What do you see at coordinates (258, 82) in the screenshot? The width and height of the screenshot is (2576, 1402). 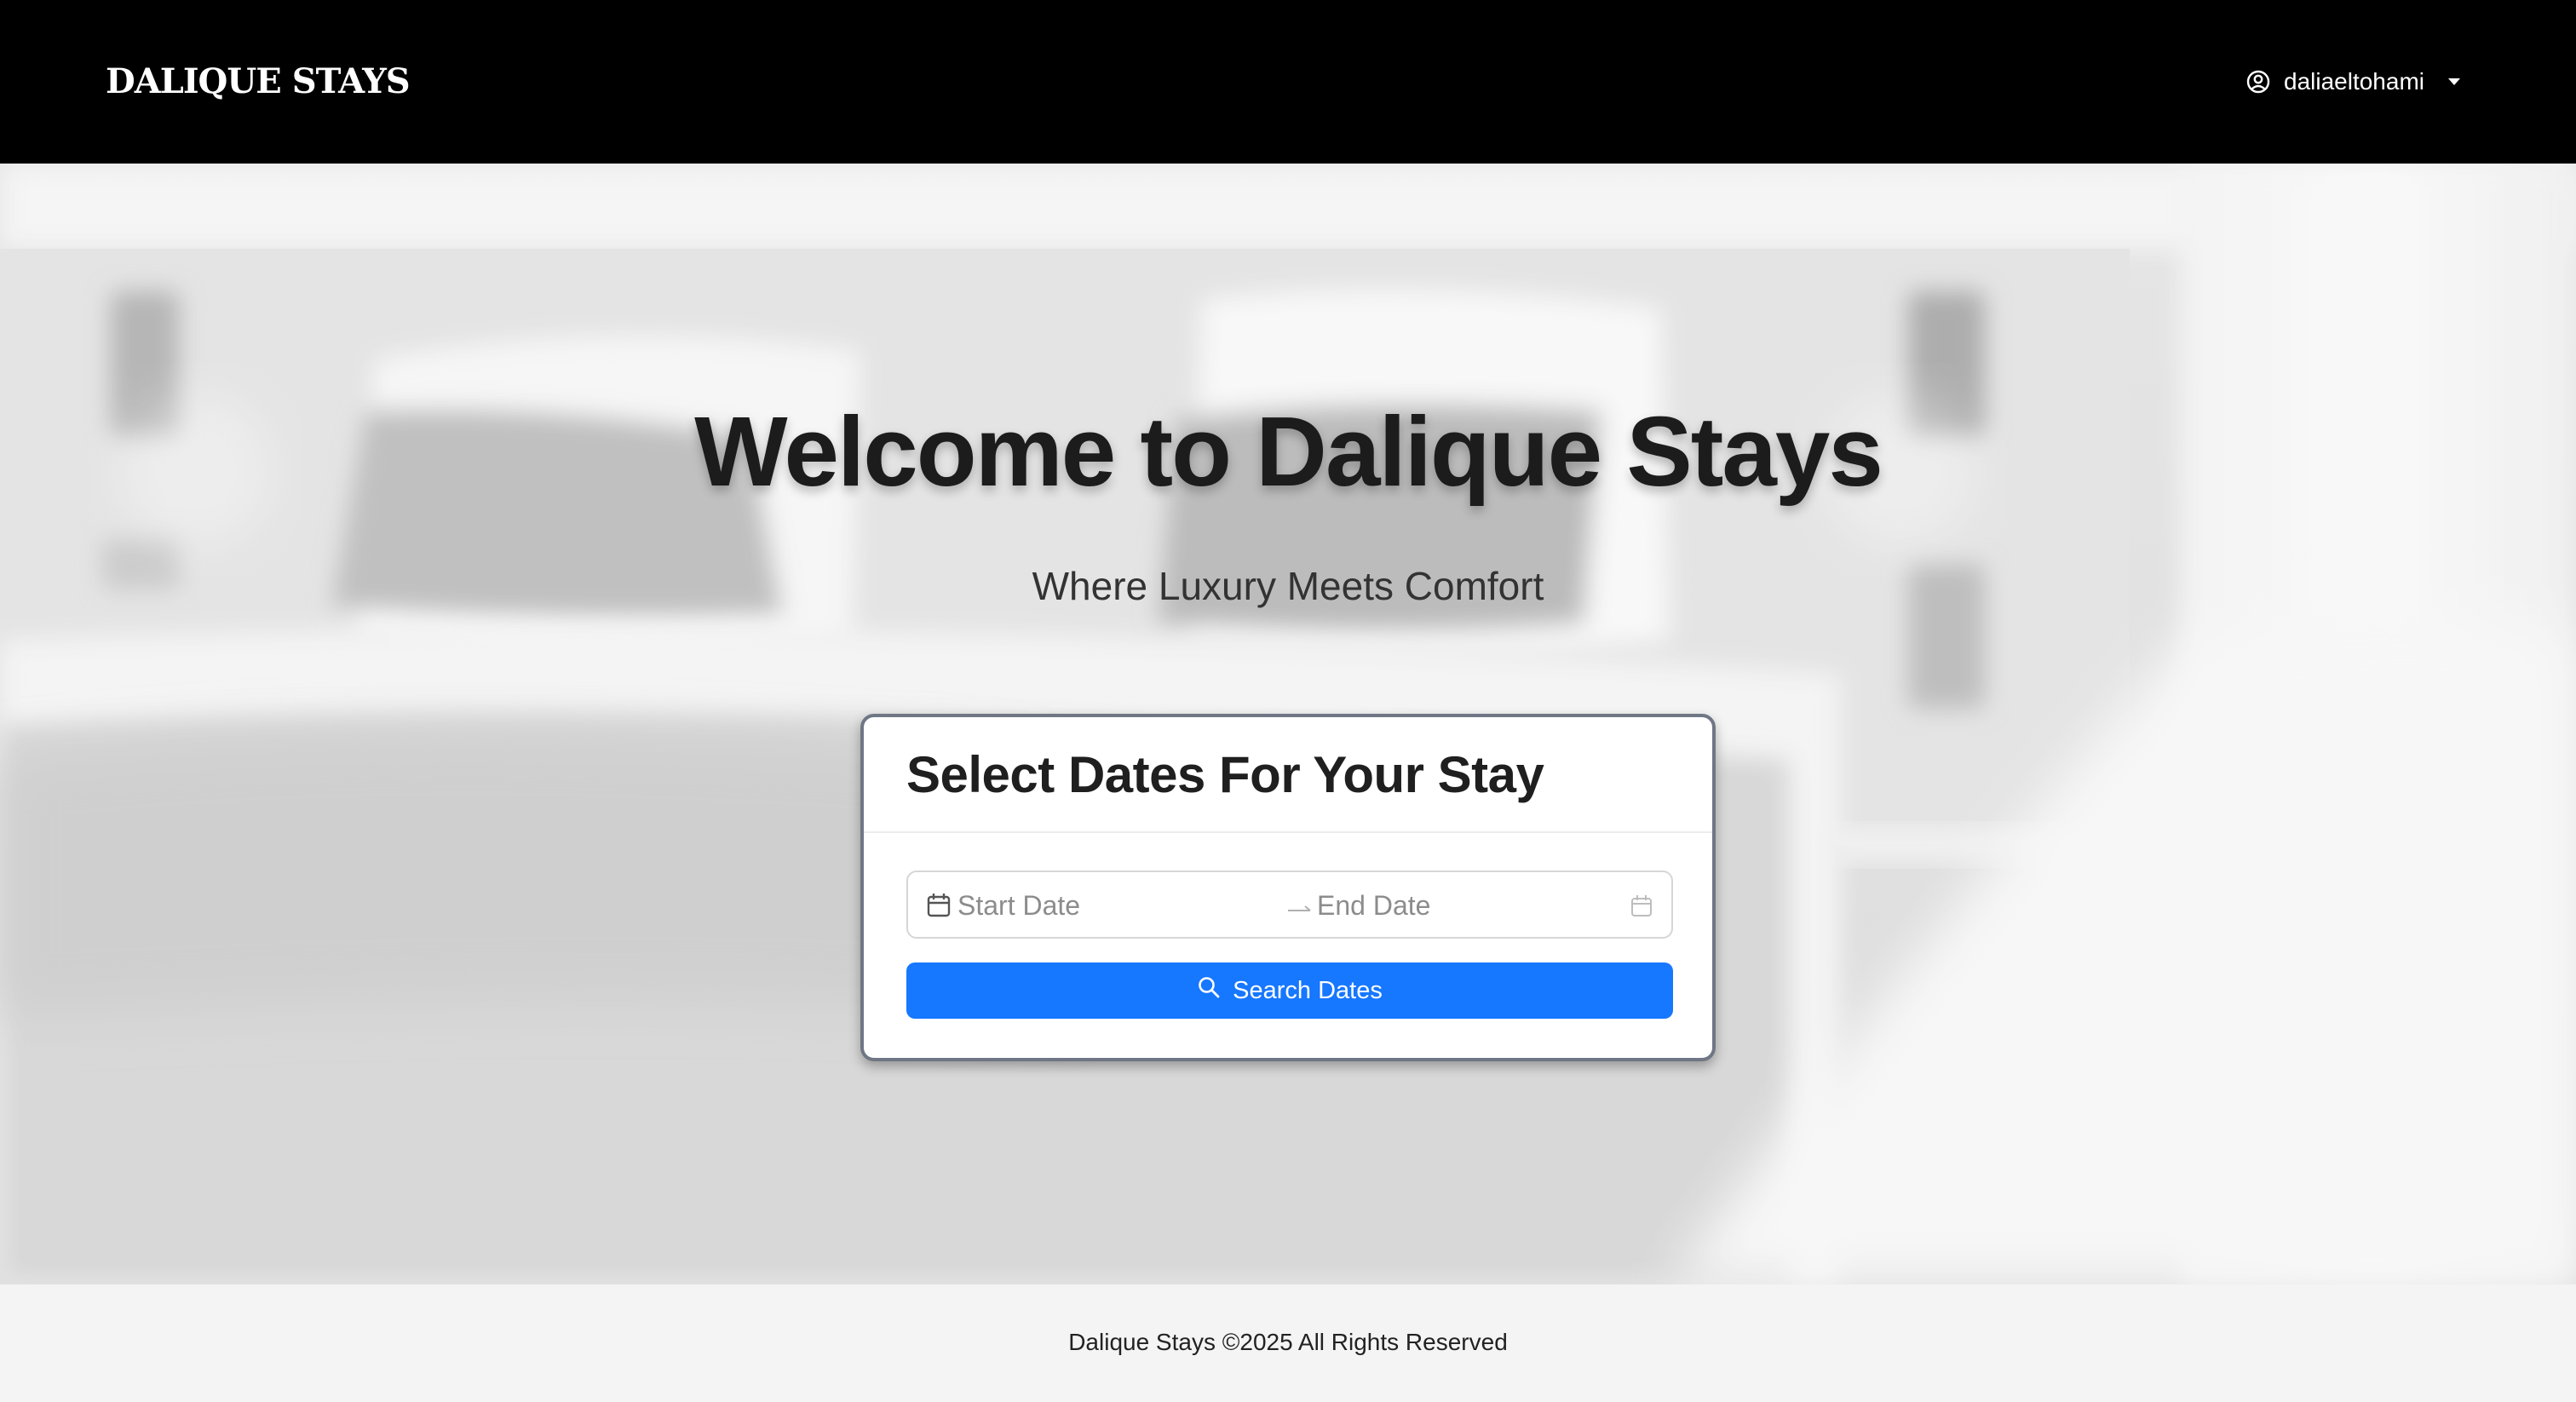 I see `brand-logo: DALIQUE STAYS` at bounding box center [258, 82].